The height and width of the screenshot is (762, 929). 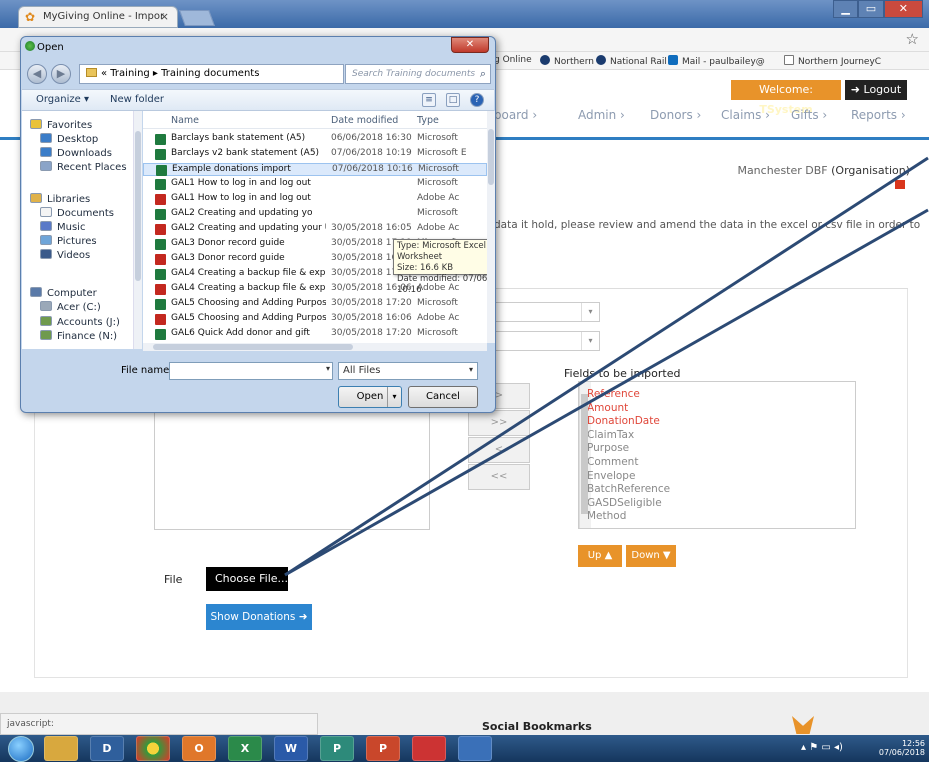 I want to click on horizontal-scrollbar, so click(x=315, y=347).